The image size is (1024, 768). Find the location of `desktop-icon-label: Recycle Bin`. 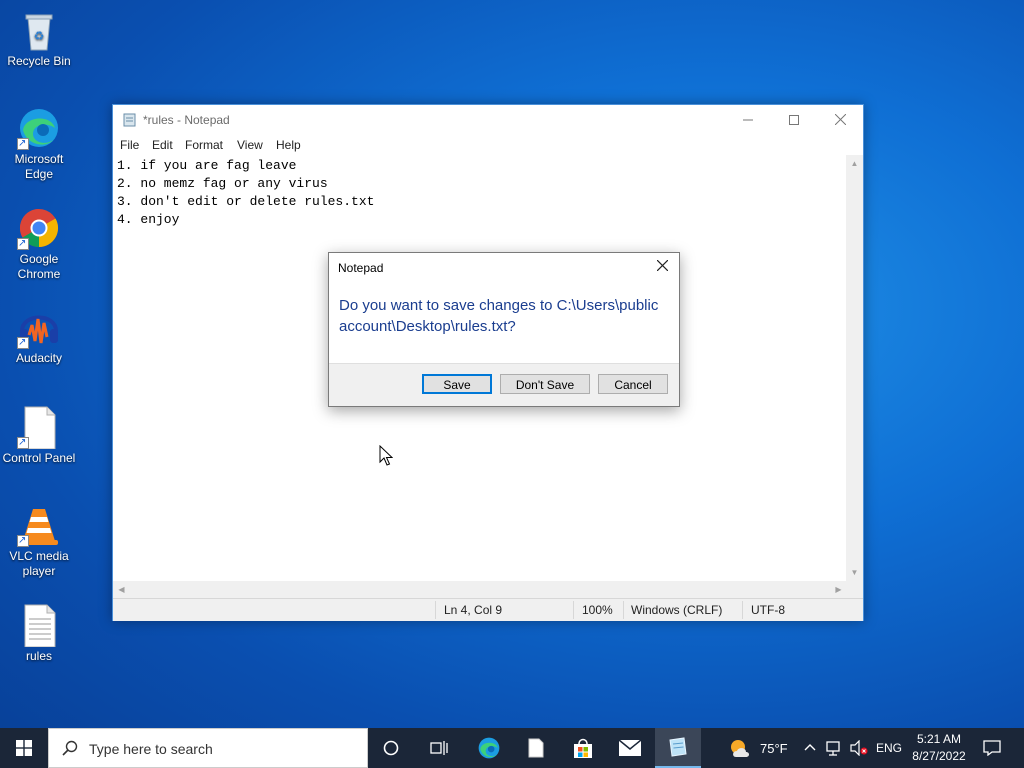

desktop-icon-label: Recycle Bin is located at coordinates (39, 61).